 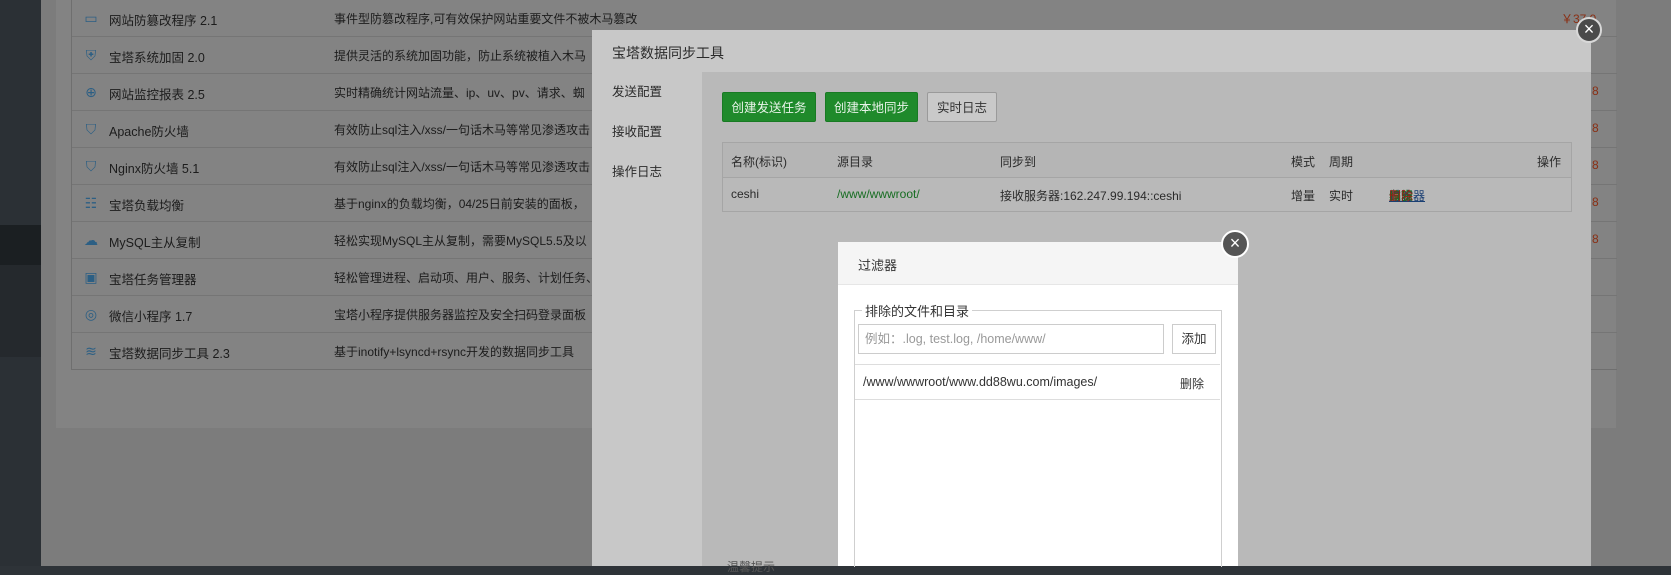 What do you see at coordinates (1192, 383) in the screenshot?
I see `delete-item-button: 删除` at bounding box center [1192, 383].